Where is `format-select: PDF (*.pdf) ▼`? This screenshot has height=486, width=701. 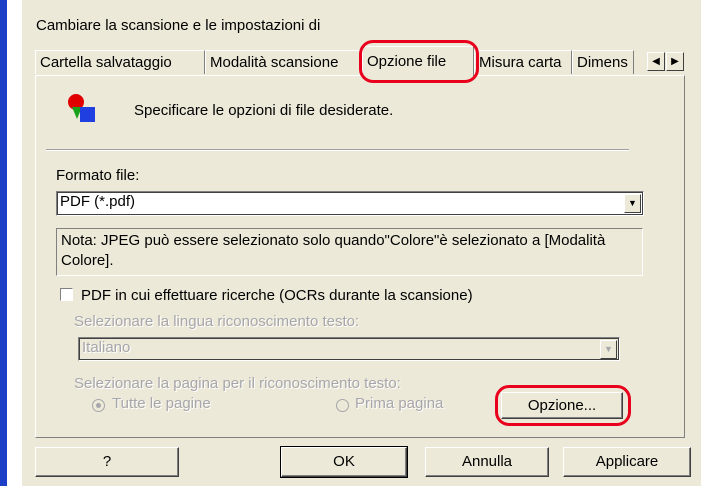 format-select: PDF (*.pdf) ▼ is located at coordinates (350, 203).